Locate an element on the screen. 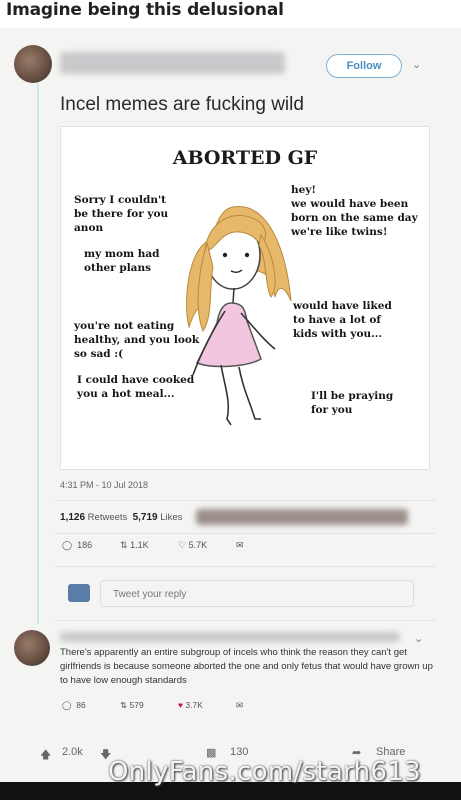 Image resolution: width=461 pixels, height=800 pixels. like-count: 3.7K is located at coordinates (194, 705).